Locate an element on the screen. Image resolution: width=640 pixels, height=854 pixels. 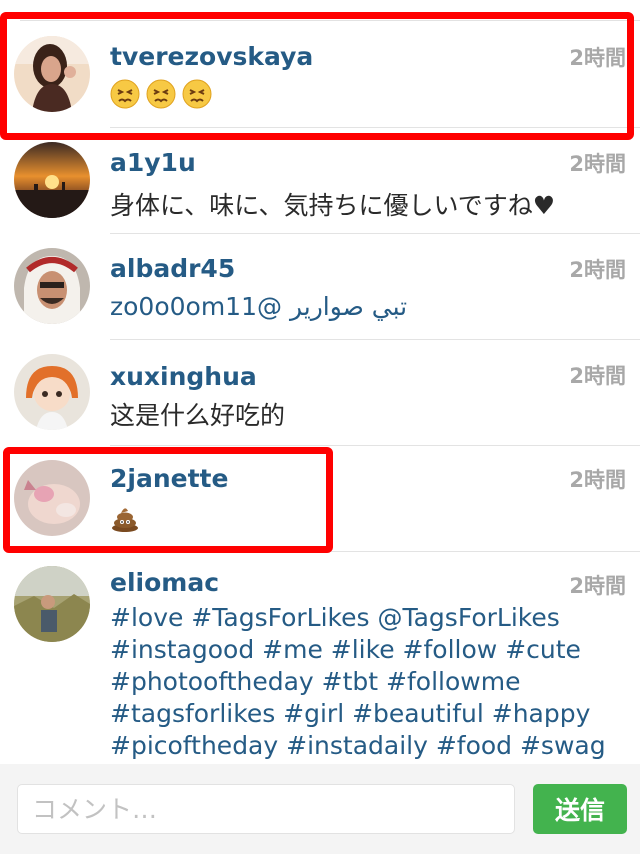
comment-username: eliomac is located at coordinates (164, 582).